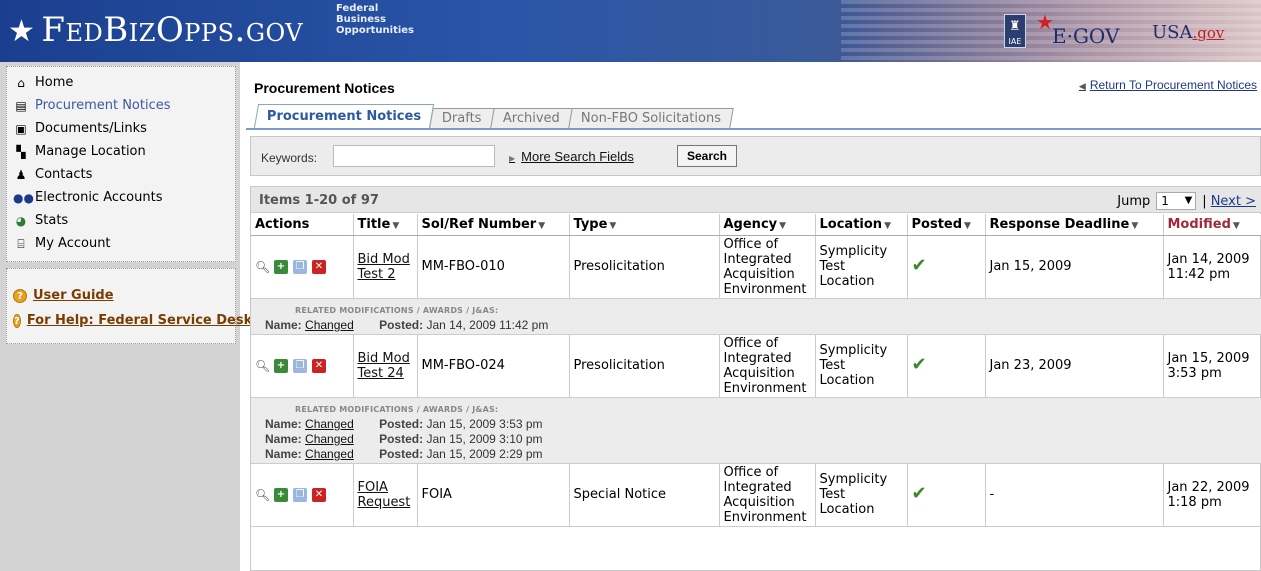 Image resolution: width=1261 pixels, height=571 pixels. What do you see at coordinates (919, 364) in the screenshot?
I see `checkmark-icon: ✔` at bounding box center [919, 364].